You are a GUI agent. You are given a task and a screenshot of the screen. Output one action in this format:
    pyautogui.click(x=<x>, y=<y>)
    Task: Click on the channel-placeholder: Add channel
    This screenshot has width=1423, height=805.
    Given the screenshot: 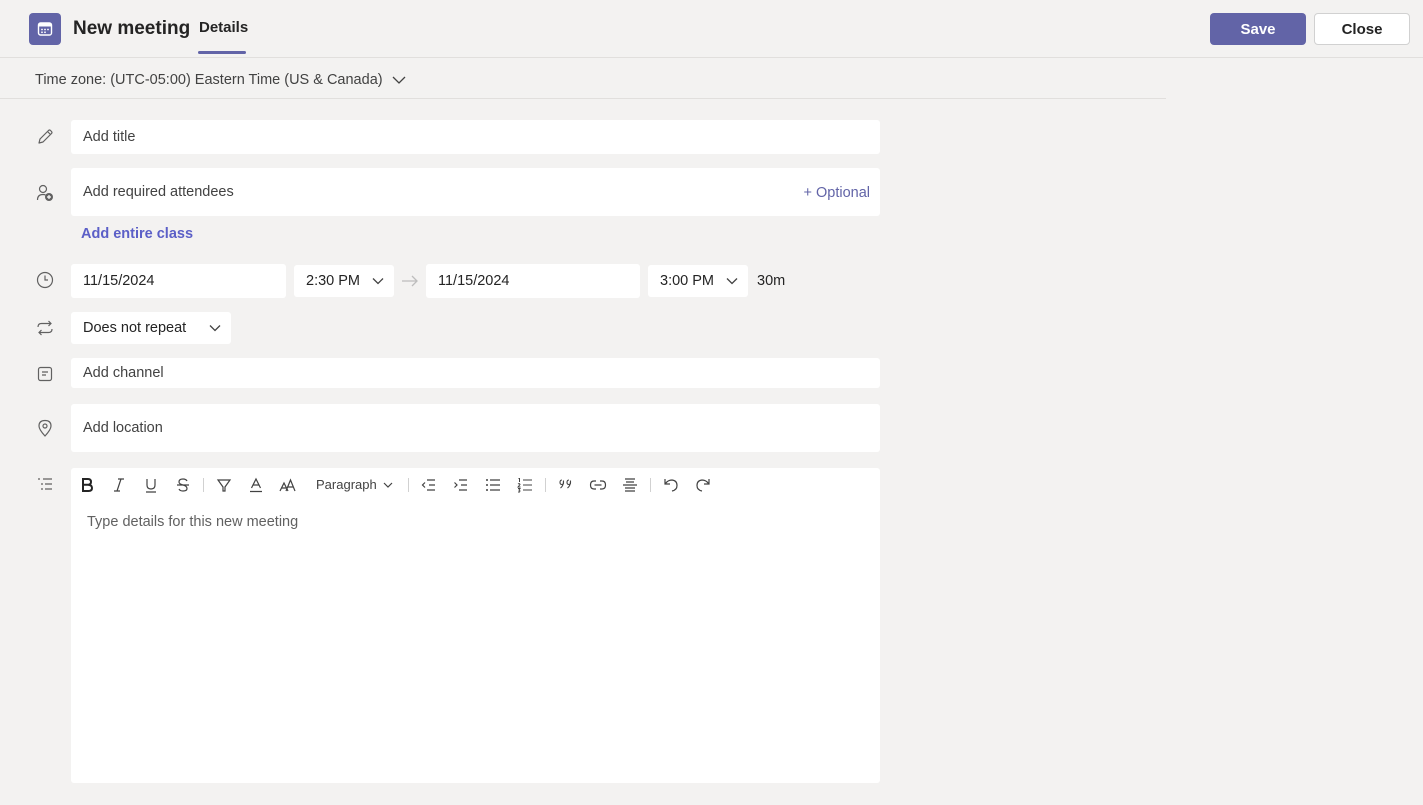 What is the action you would take?
    pyautogui.click(x=123, y=373)
    